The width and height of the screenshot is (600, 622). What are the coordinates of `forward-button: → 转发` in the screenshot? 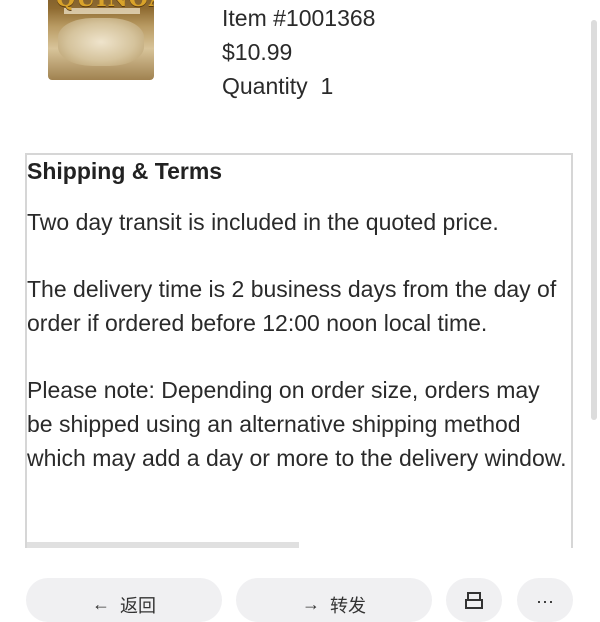 It's located at (334, 600).